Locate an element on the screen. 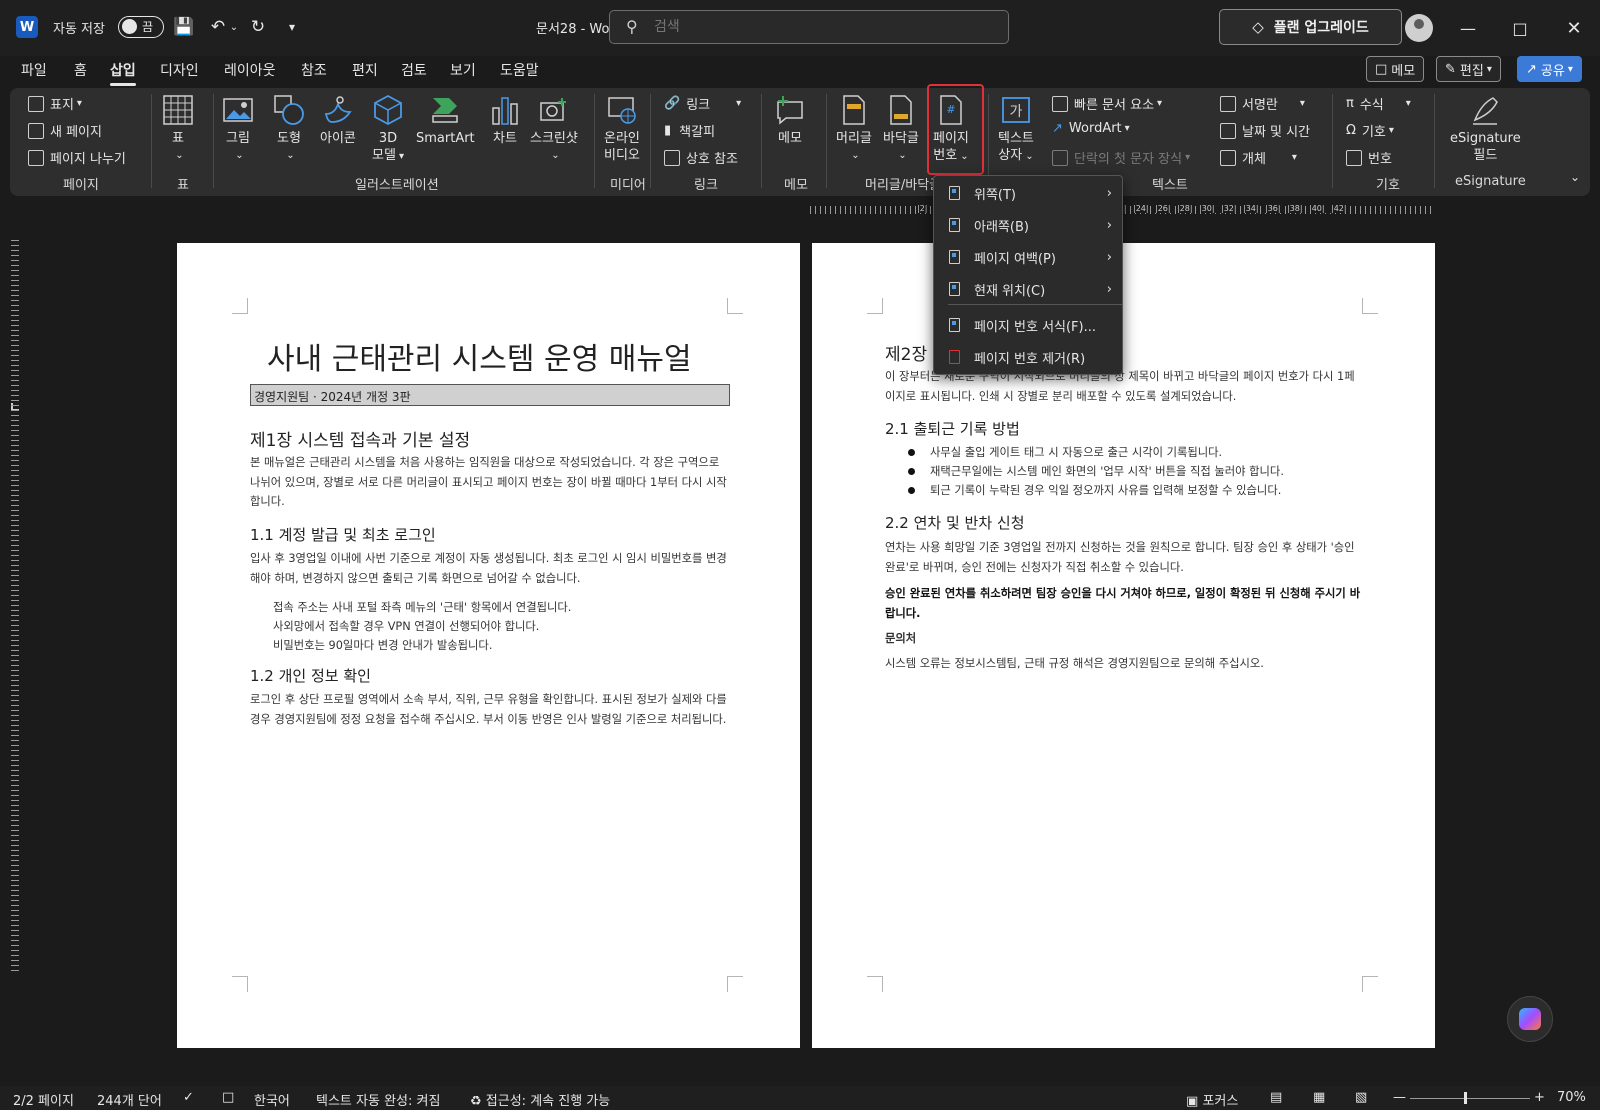 Image resolution: width=1600 pixels, height=1110 pixels. esignature-fields-button: eSignature 필드 is located at coordinates (1485, 129).